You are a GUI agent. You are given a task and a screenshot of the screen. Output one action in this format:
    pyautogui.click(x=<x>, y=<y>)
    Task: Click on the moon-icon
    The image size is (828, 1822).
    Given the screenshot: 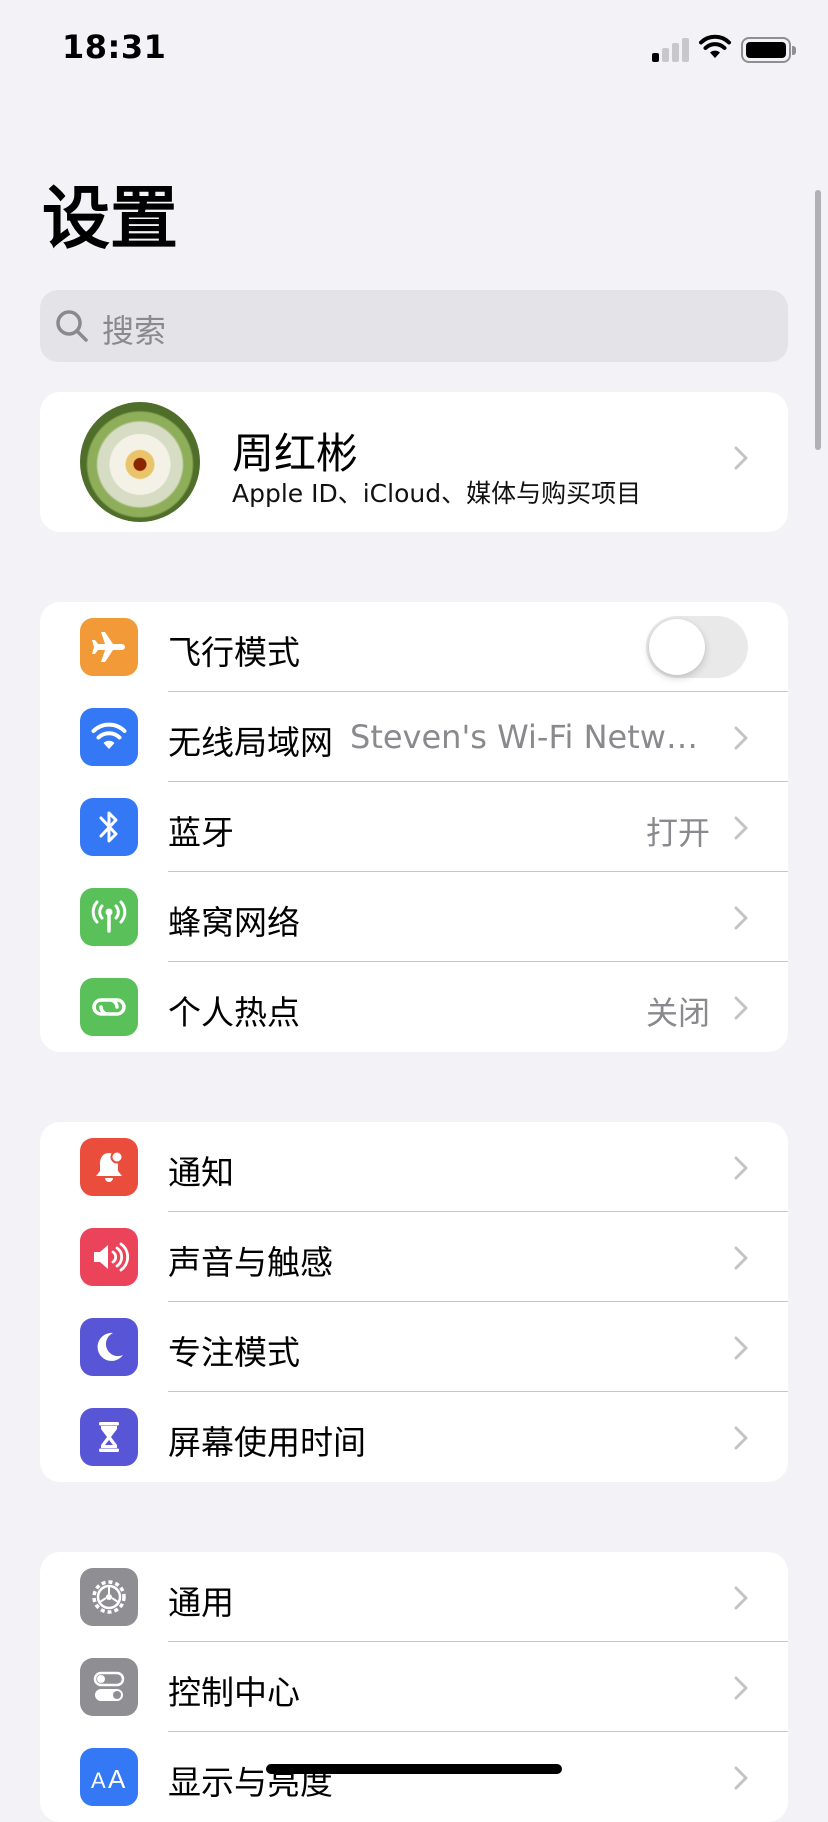 What is the action you would take?
    pyautogui.click(x=109, y=1347)
    